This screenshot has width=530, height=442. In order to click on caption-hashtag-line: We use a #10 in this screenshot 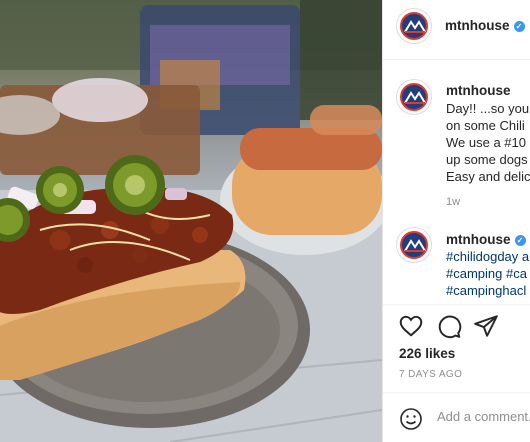, I will do `click(486, 142)`.